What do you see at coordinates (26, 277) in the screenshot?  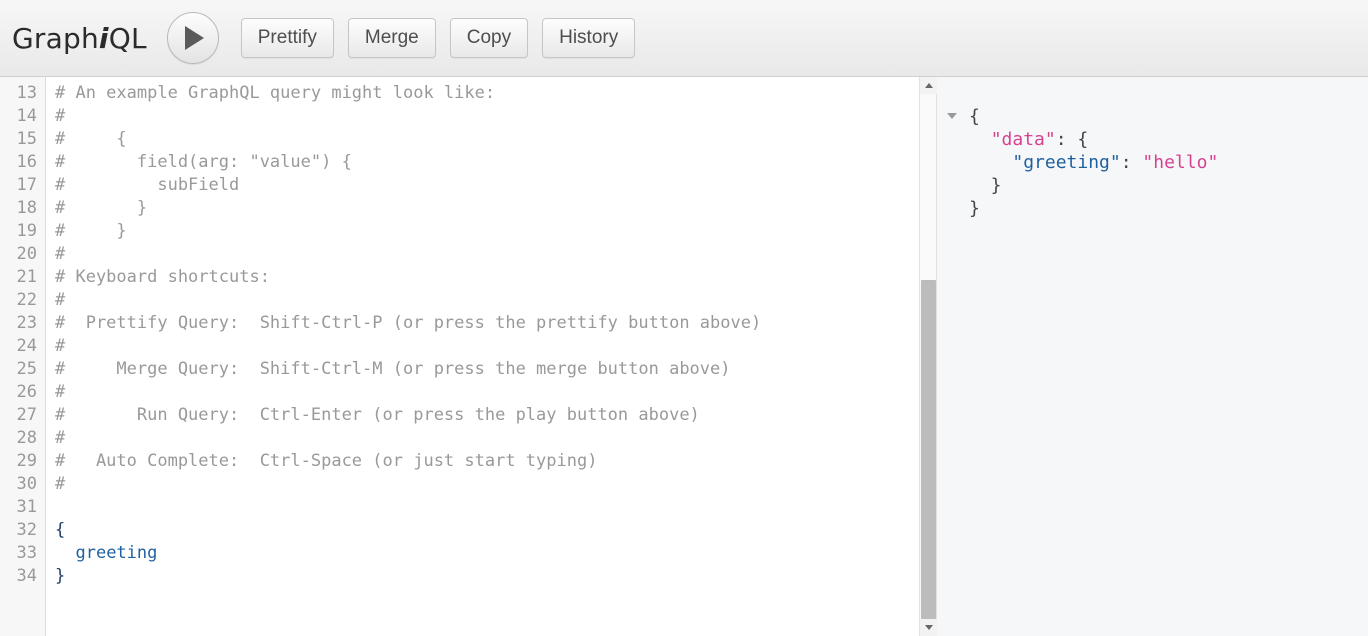 I see `line-number: 21` at bounding box center [26, 277].